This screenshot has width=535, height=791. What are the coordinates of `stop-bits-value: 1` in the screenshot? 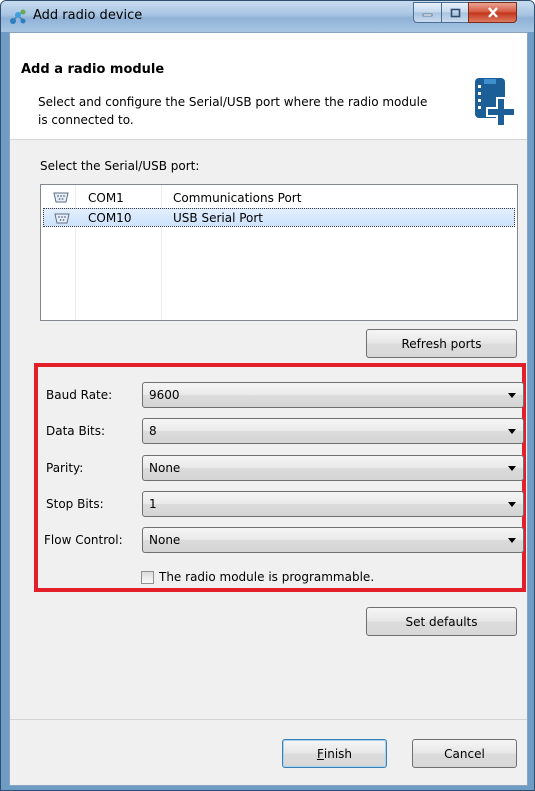 It's located at (153, 504).